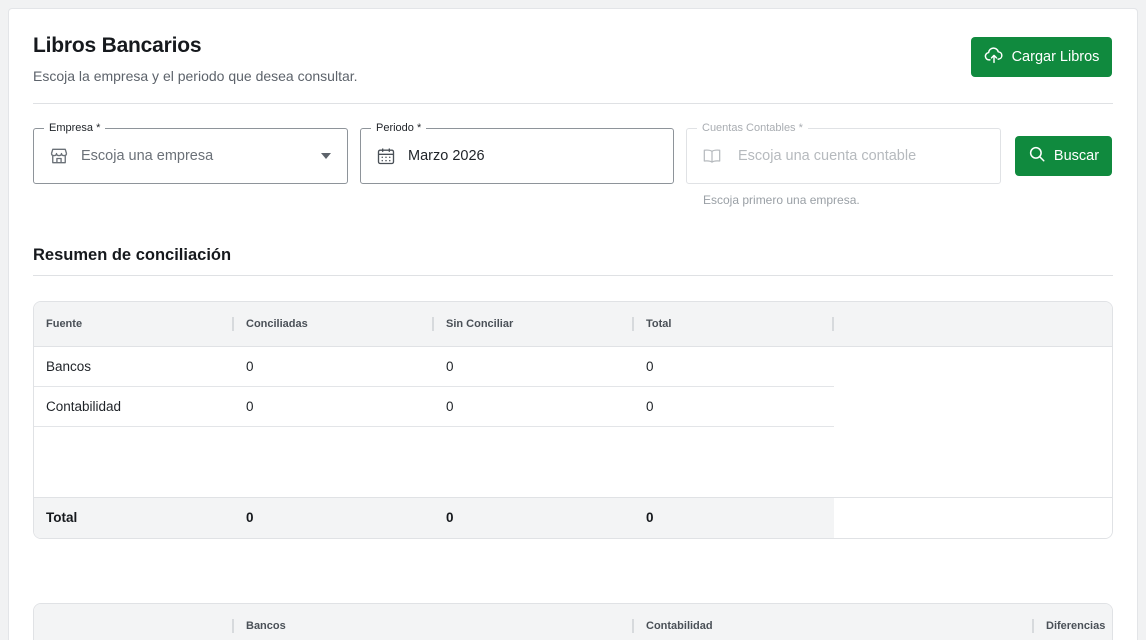  Describe the element at coordinates (573, 517) in the screenshot. I see `total-row: Total 0 0 0` at that location.